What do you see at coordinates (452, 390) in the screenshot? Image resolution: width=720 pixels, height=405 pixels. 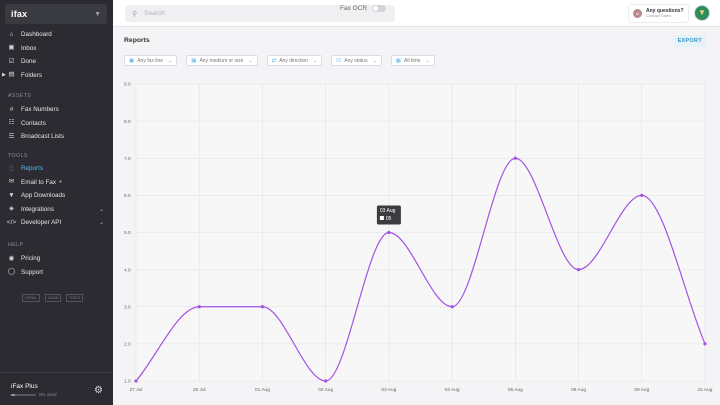 I see `x-tick-label: 04 Aug` at bounding box center [452, 390].